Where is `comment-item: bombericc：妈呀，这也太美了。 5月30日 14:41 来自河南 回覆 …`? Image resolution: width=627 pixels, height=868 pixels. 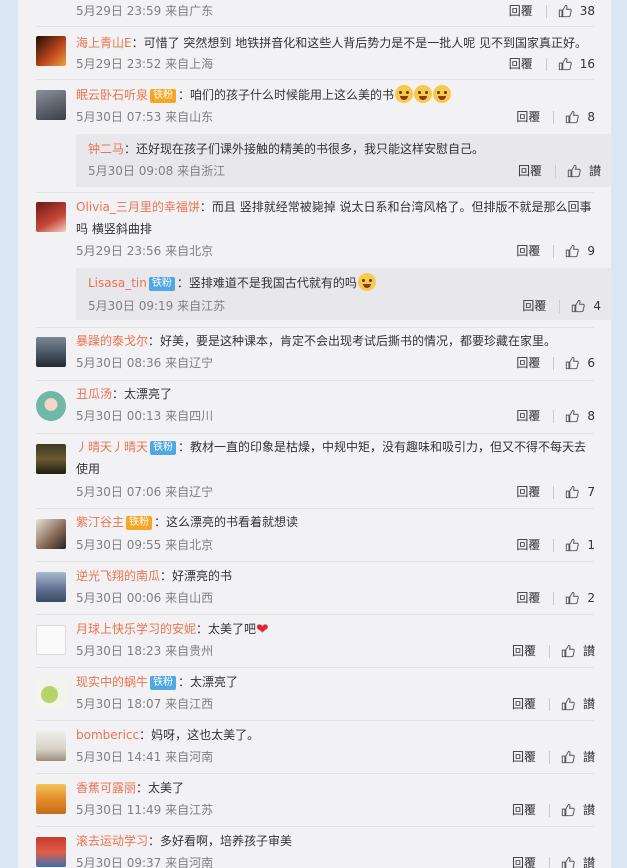 comment-item: bombericc：妈呀，这也太美了。 5月30日 14:41 来自河南 回覆 … is located at coordinates (314, 747).